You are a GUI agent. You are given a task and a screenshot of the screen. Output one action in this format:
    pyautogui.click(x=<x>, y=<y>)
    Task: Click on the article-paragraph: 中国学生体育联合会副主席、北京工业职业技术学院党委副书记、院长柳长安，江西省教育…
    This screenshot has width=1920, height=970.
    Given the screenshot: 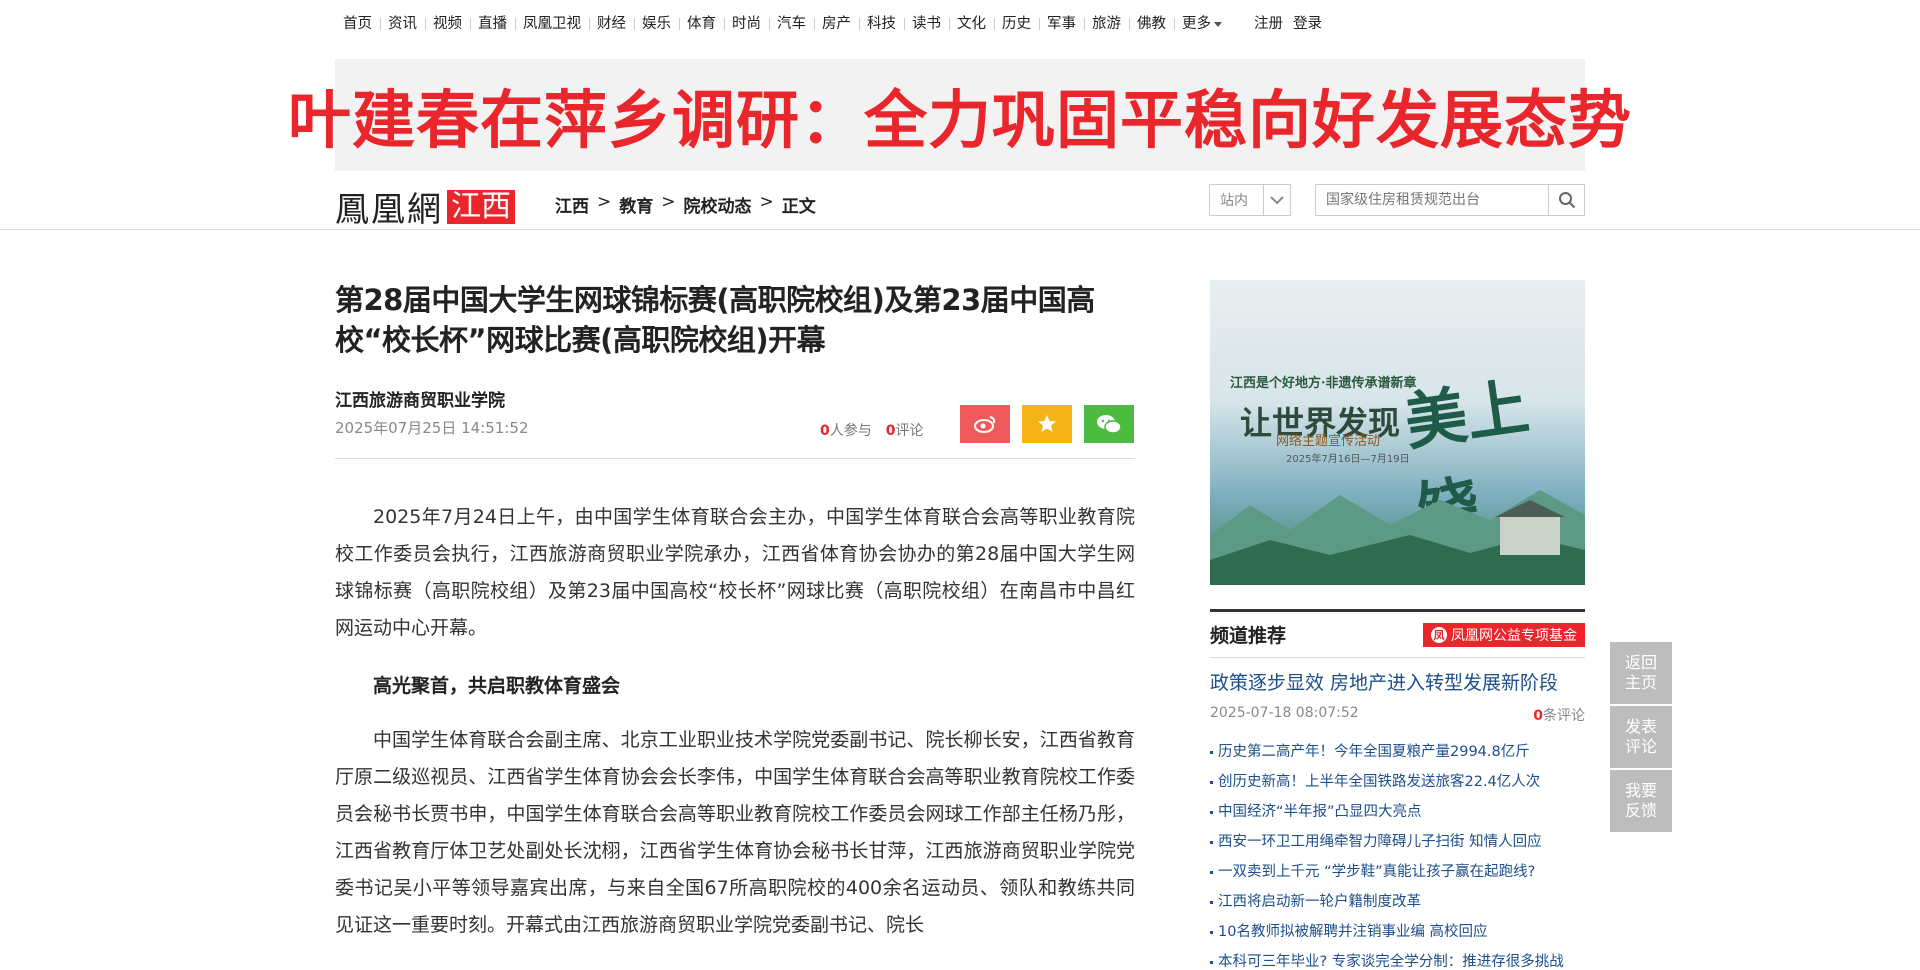 What is the action you would take?
    pyautogui.click(x=735, y=832)
    